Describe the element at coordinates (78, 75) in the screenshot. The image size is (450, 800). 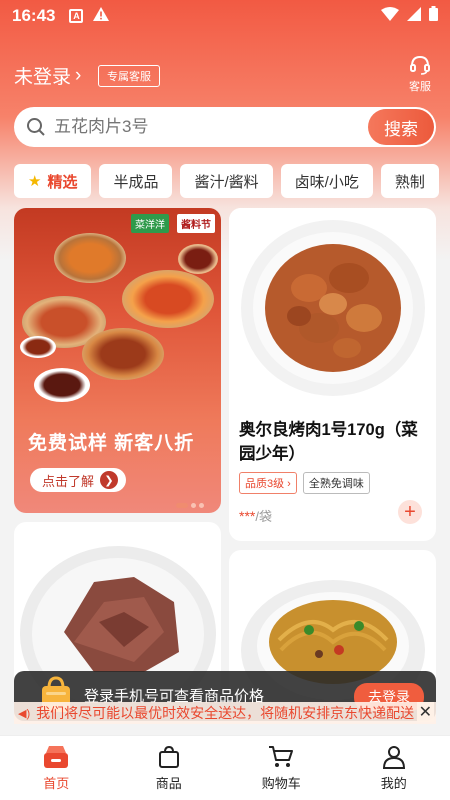
I see `chevron-right-icon: ›` at that location.